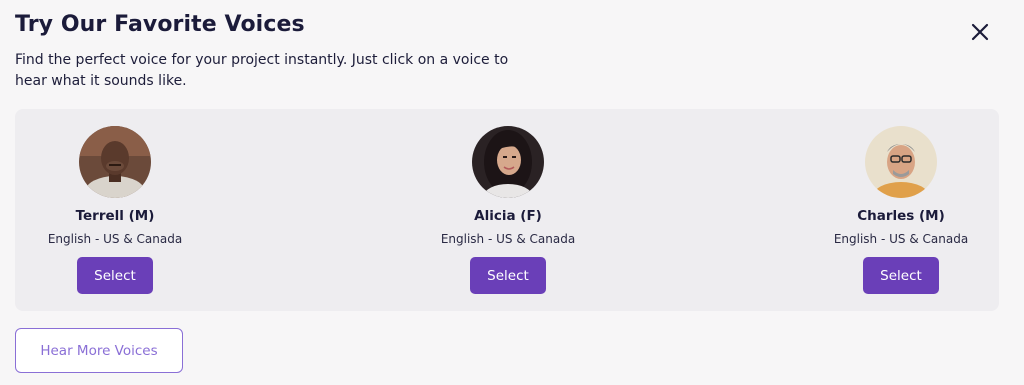 Image resolution: width=1024 pixels, height=385 pixels. Describe the element at coordinates (99, 350) in the screenshot. I see `hear-more-voices-button: Hear More Voices` at that location.